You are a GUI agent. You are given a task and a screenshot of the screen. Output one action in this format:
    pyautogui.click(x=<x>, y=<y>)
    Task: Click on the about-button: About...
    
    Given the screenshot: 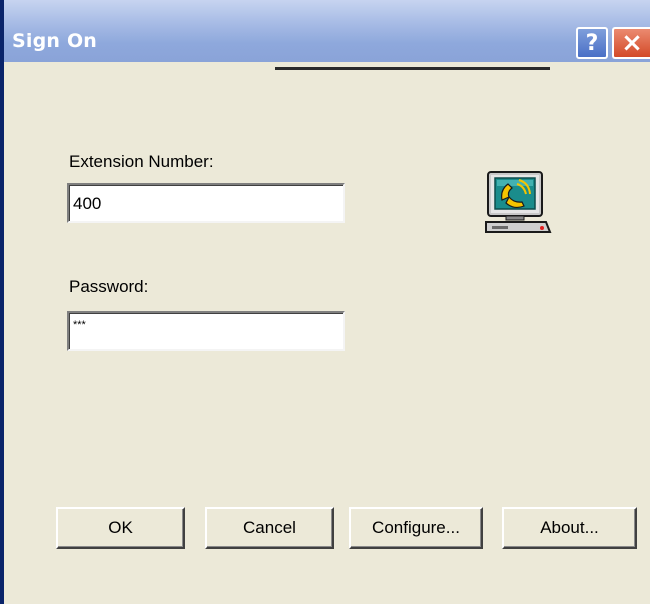 What is the action you would take?
    pyautogui.click(x=569, y=528)
    